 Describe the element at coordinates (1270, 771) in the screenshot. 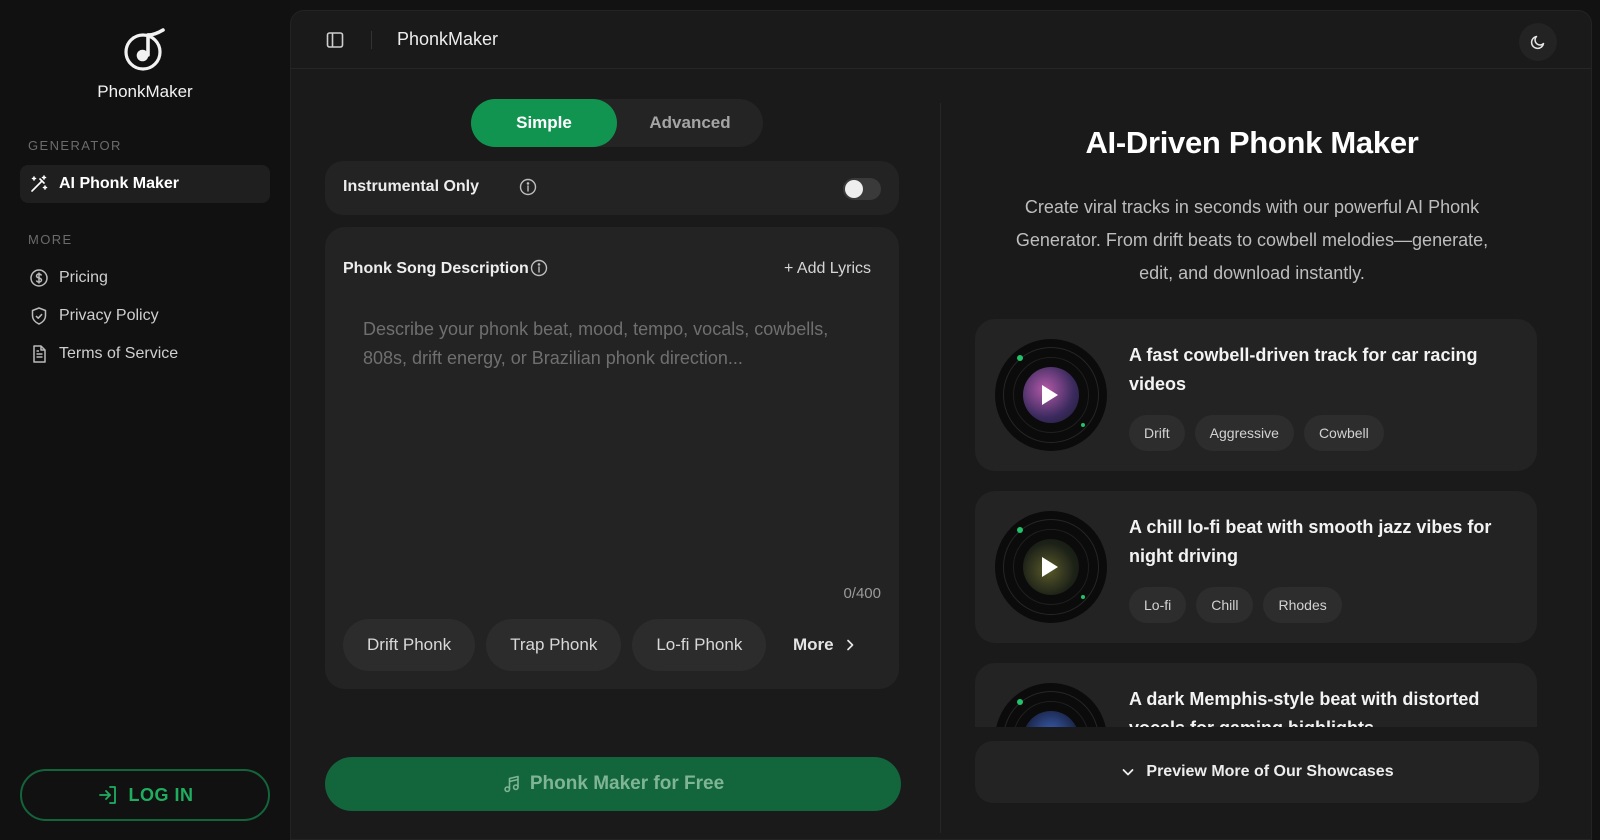

I see `preview-more-label: Preview More of Our Showcases` at that location.